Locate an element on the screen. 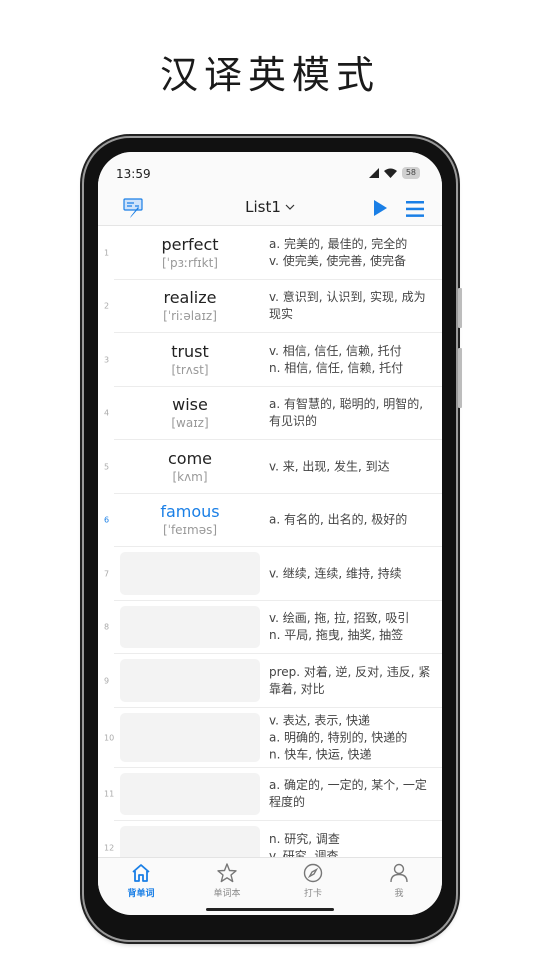 This screenshot has height=960, width=540. list-selector: List1 is located at coordinates (270, 207).